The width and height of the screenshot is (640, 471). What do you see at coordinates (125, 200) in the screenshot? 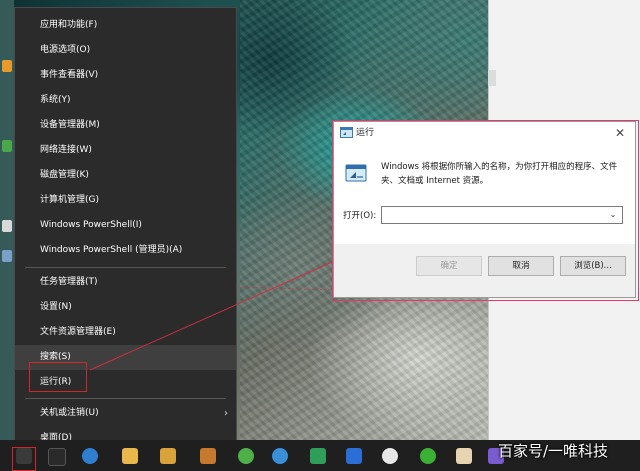
I see `menu-item-computer-management: 计算机管理(G)` at bounding box center [125, 200].